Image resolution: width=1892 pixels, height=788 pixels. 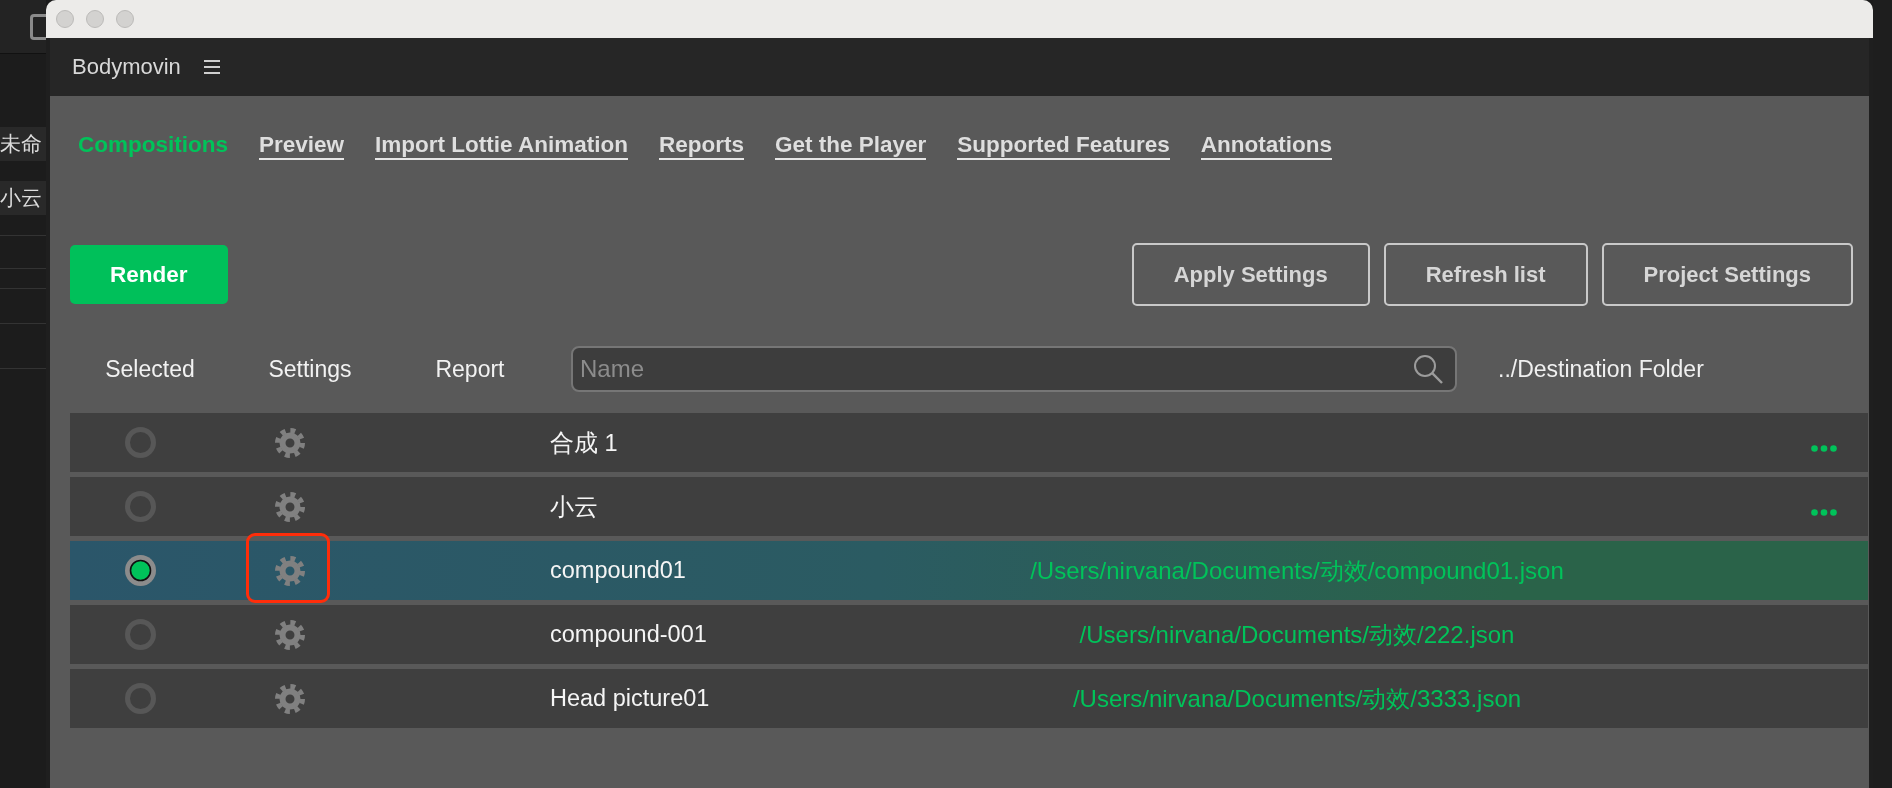 What do you see at coordinates (969, 570) in the screenshot?
I see `composition-row: compound01 /Users/nirvana/Documents/动效/compound01.json` at bounding box center [969, 570].